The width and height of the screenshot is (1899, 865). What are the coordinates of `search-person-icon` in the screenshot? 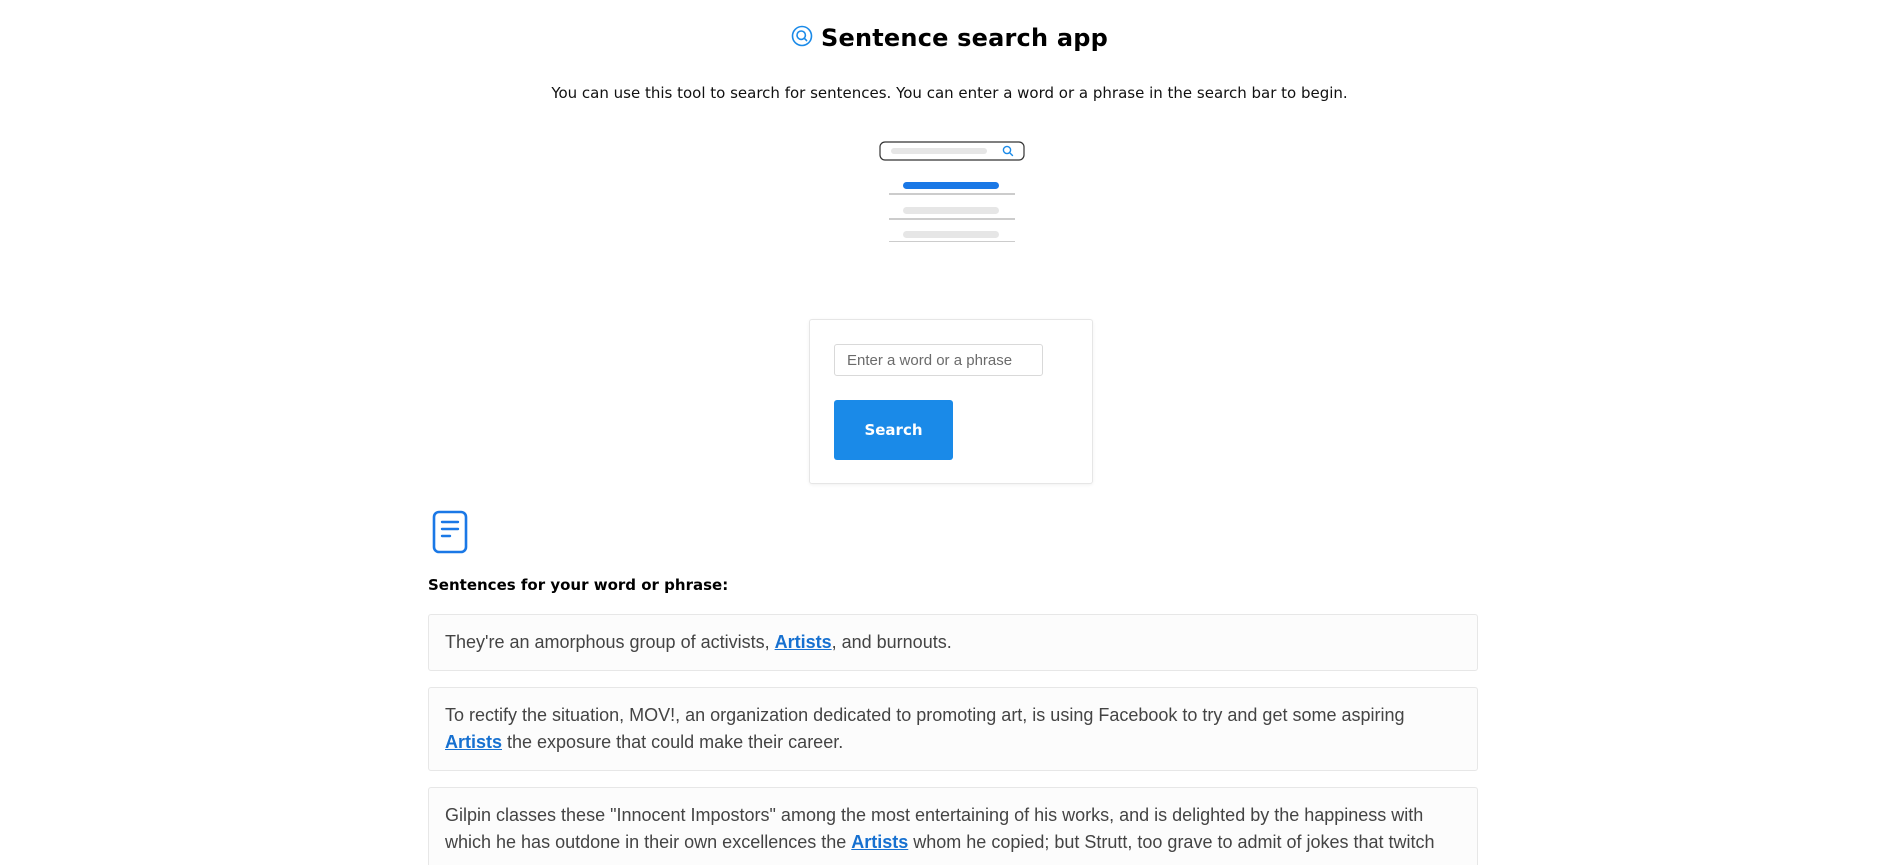 It's located at (802, 38).